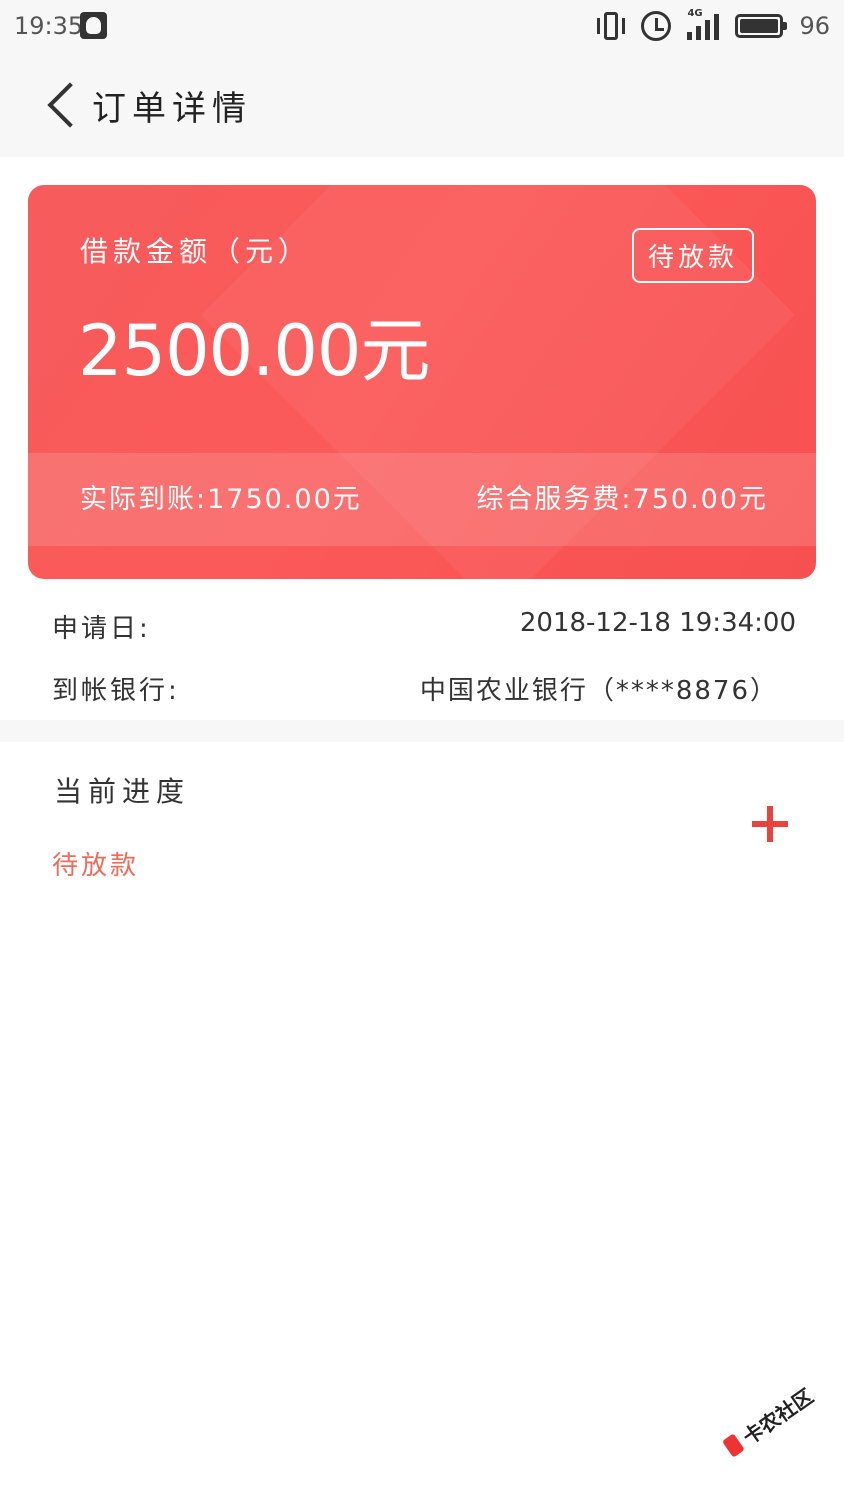 The height and width of the screenshot is (1500, 844). What do you see at coordinates (96, 866) in the screenshot?
I see `progress-status: 待放款` at bounding box center [96, 866].